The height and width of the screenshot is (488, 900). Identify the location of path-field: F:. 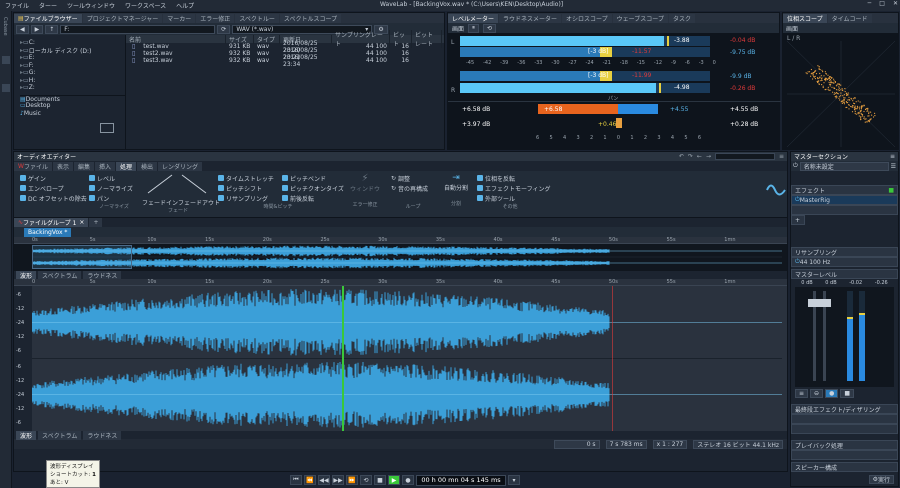
(138, 29).